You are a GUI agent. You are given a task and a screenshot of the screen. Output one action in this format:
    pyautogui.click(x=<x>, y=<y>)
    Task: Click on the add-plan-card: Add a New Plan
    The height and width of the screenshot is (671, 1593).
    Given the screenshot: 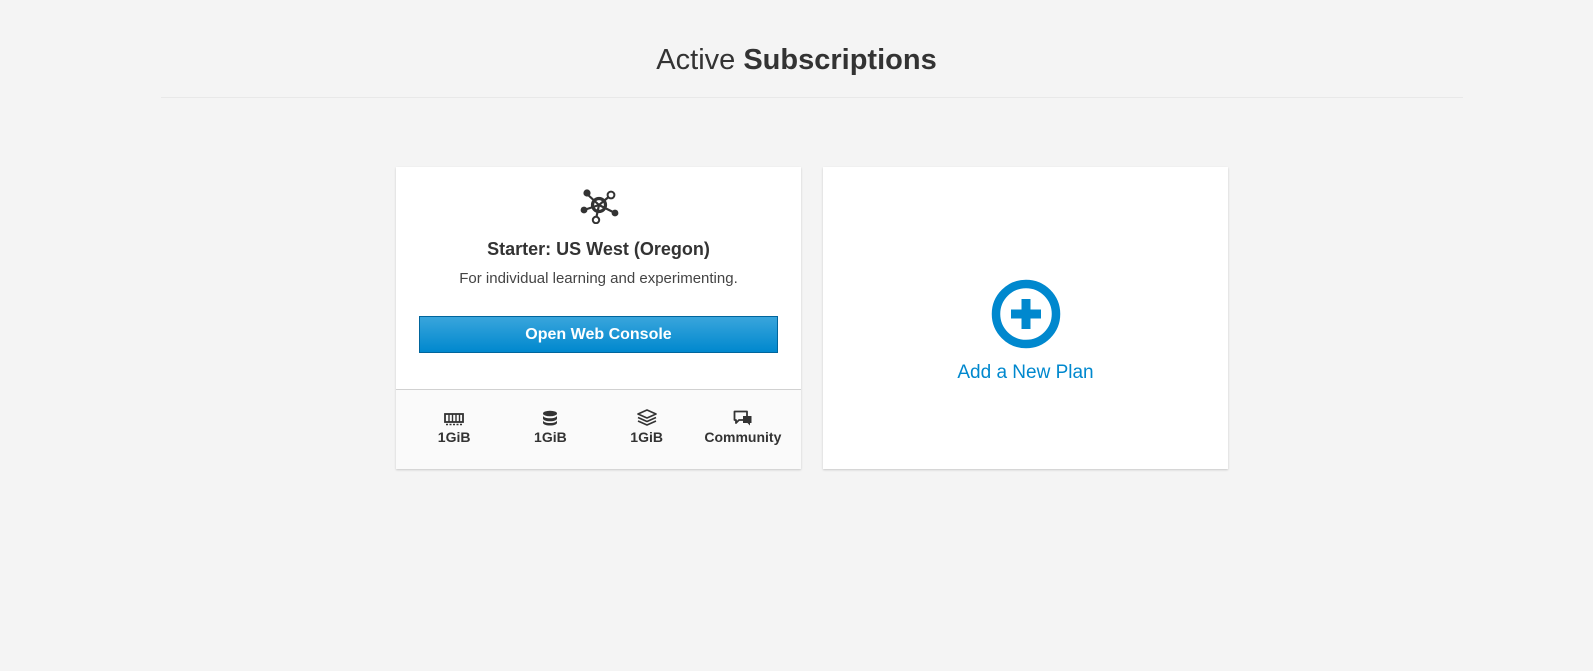 What is the action you would take?
    pyautogui.click(x=1025, y=318)
    